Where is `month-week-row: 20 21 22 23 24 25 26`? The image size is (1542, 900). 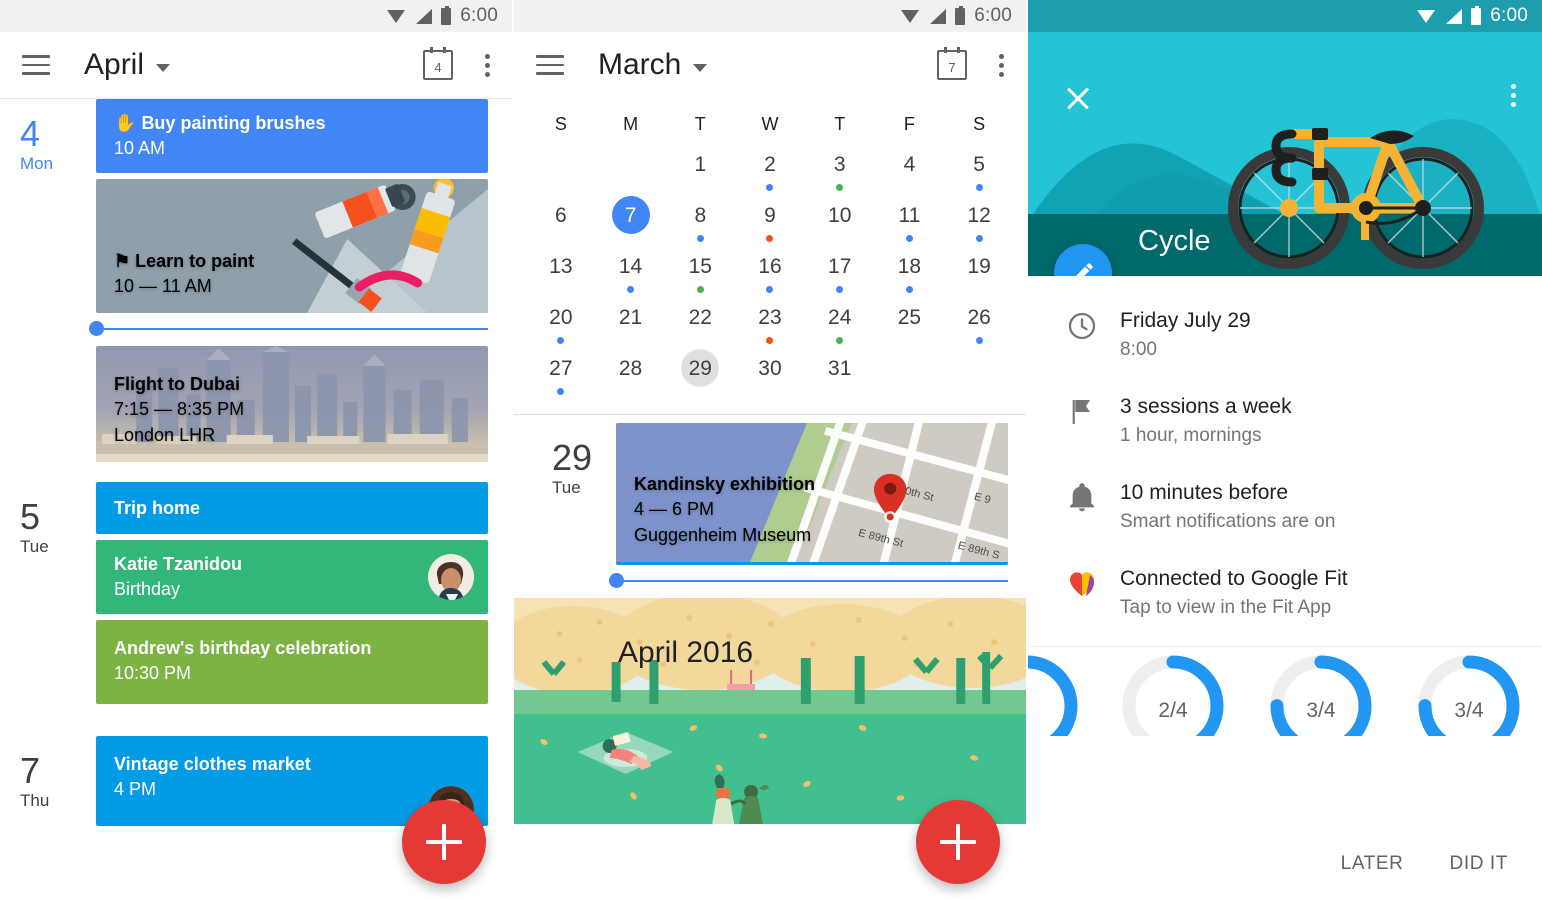 month-week-row: 20 21 22 23 24 25 26 is located at coordinates (770, 323).